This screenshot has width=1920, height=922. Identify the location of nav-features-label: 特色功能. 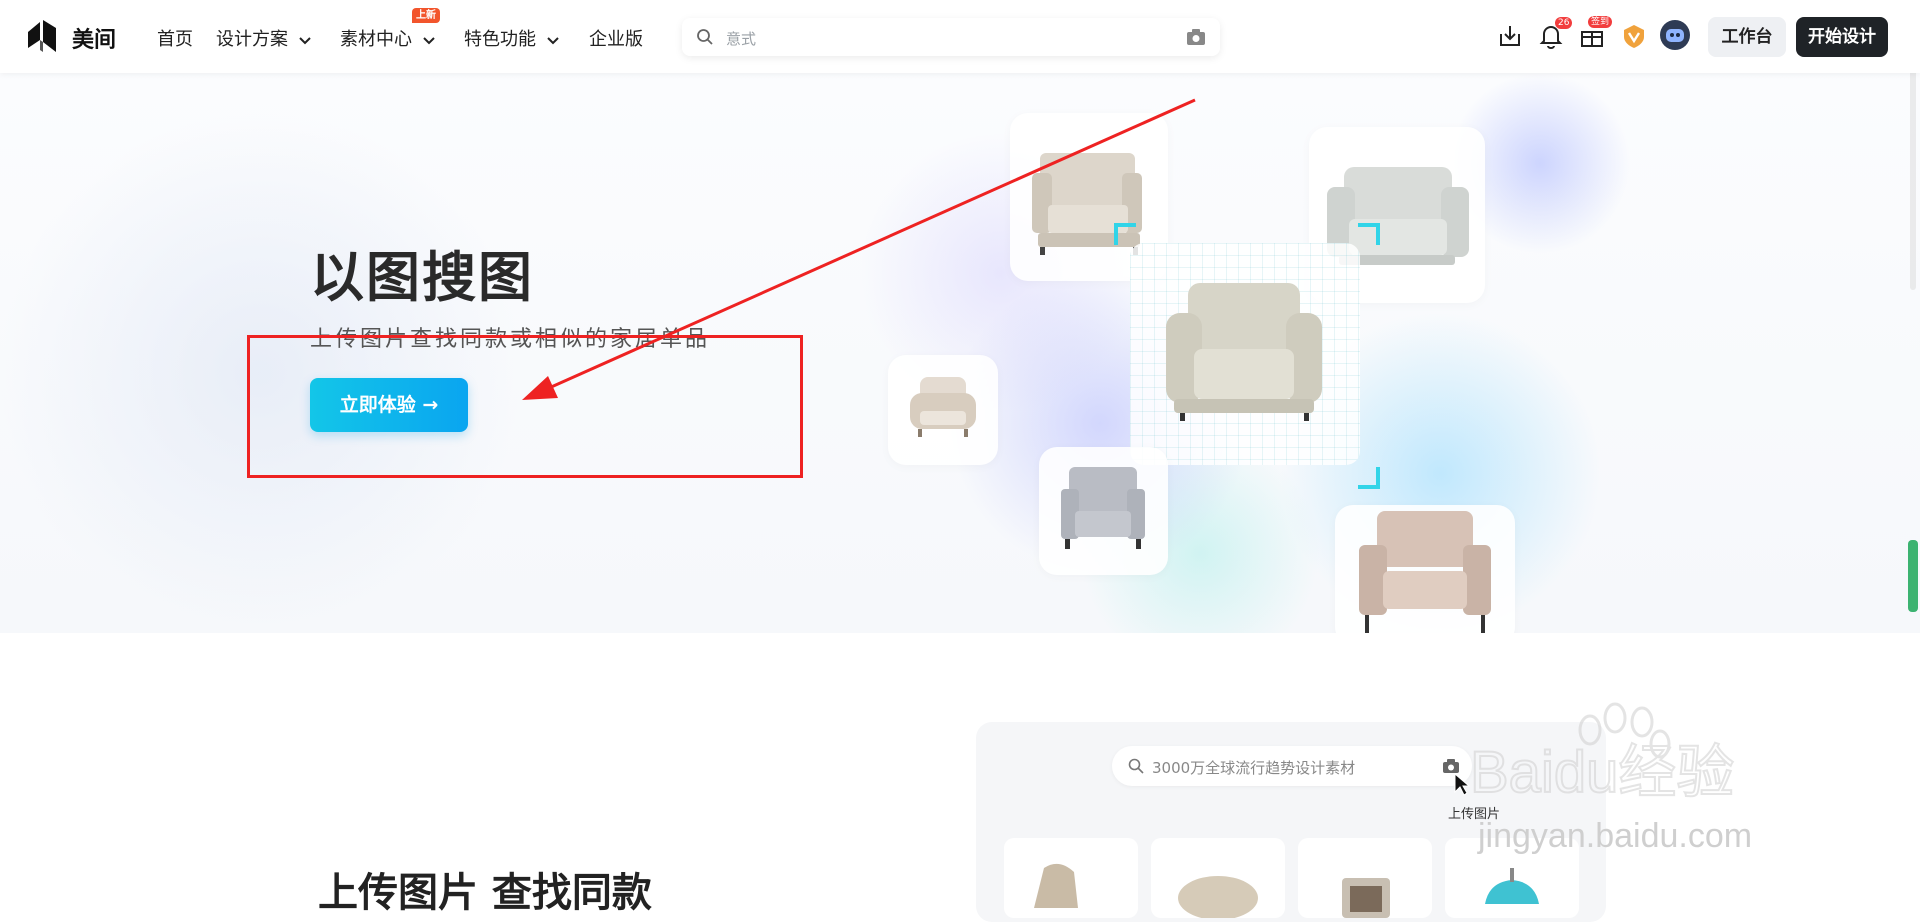
(500, 39).